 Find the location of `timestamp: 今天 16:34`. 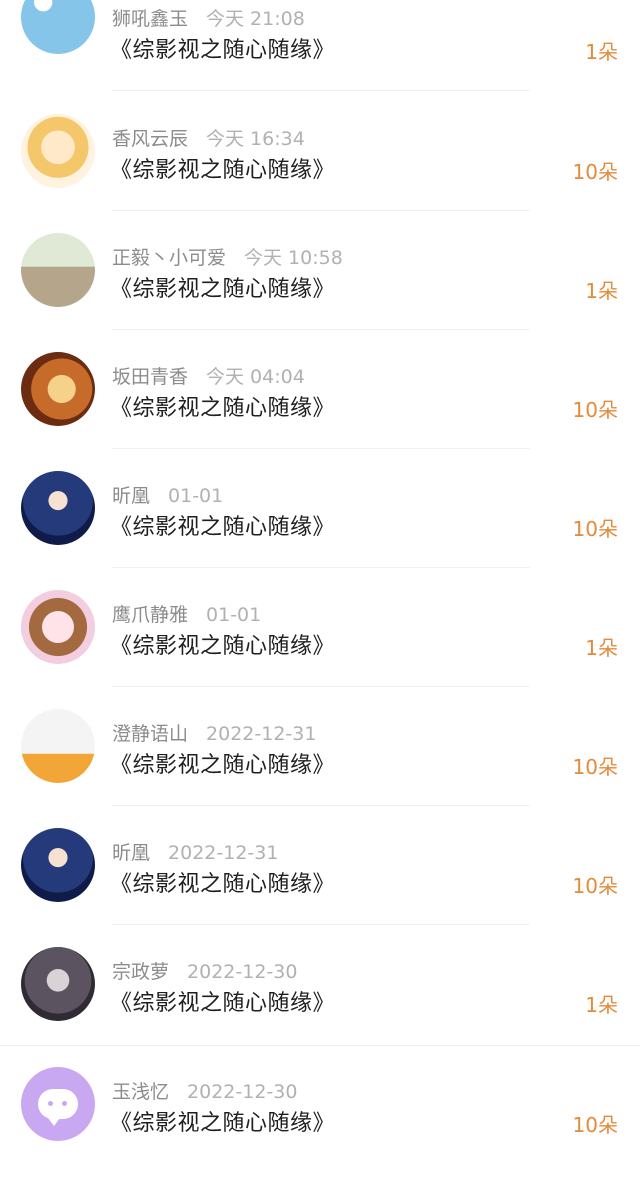

timestamp: 今天 16:34 is located at coordinates (255, 139).